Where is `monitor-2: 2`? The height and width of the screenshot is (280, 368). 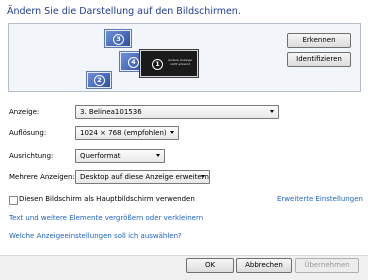
monitor-2: 2 is located at coordinates (99, 80).